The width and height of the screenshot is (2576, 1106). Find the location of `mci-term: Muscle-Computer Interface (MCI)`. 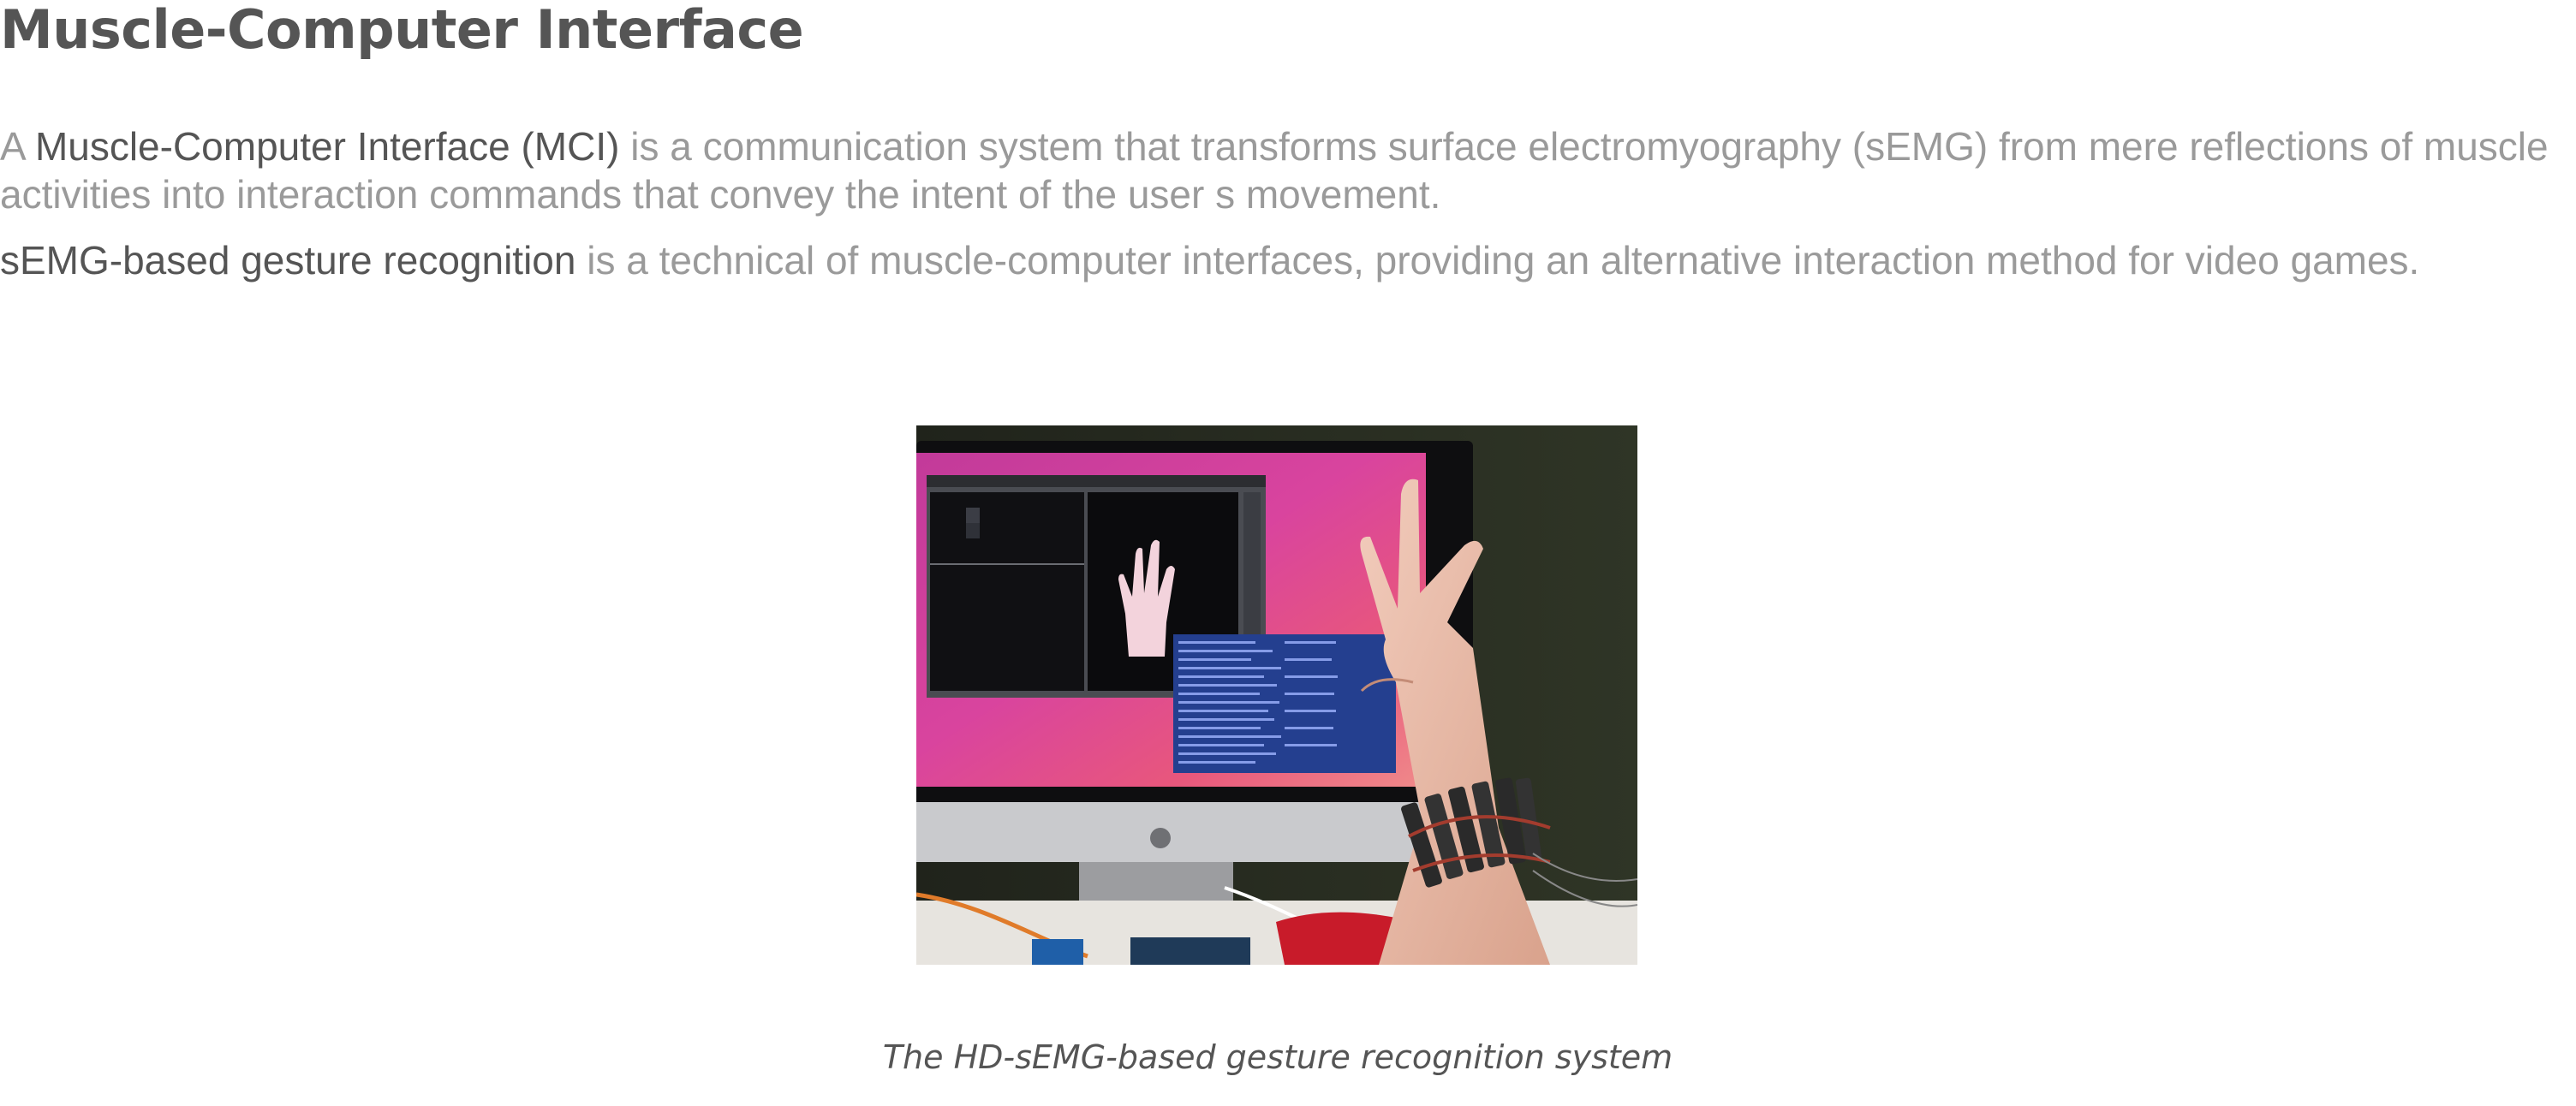

mci-term: Muscle-Computer Interface (MCI) is located at coordinates (327, 146).